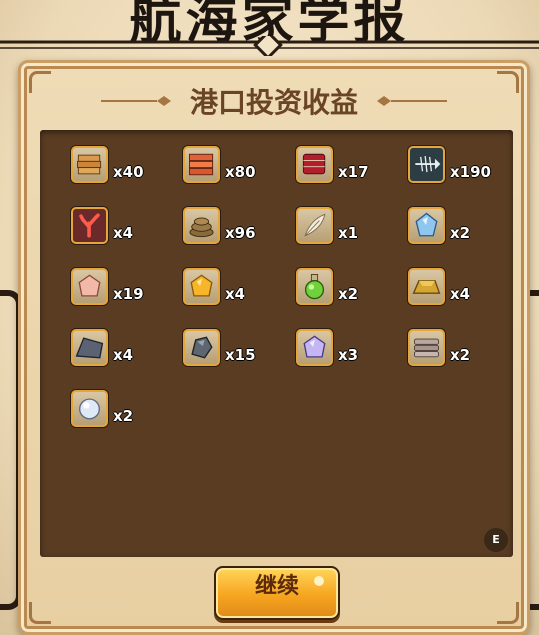  I want to click on iron-ore-icon, so click(201, 347).